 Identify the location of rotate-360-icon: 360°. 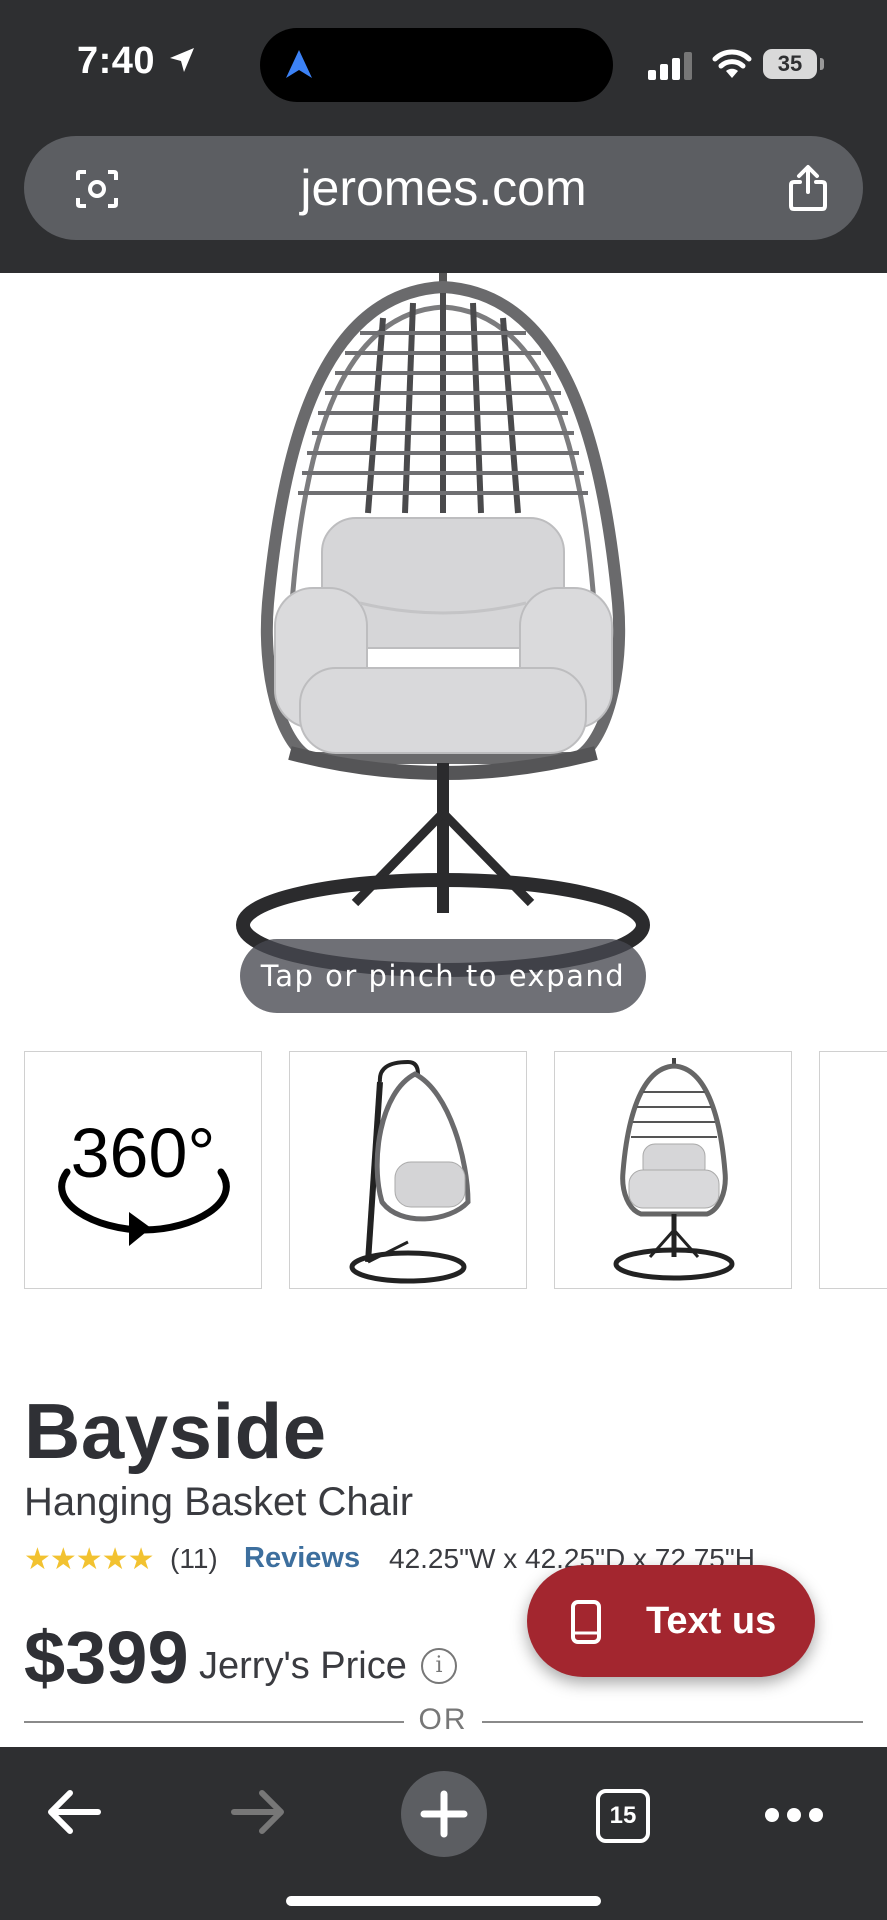
(144, 1180).